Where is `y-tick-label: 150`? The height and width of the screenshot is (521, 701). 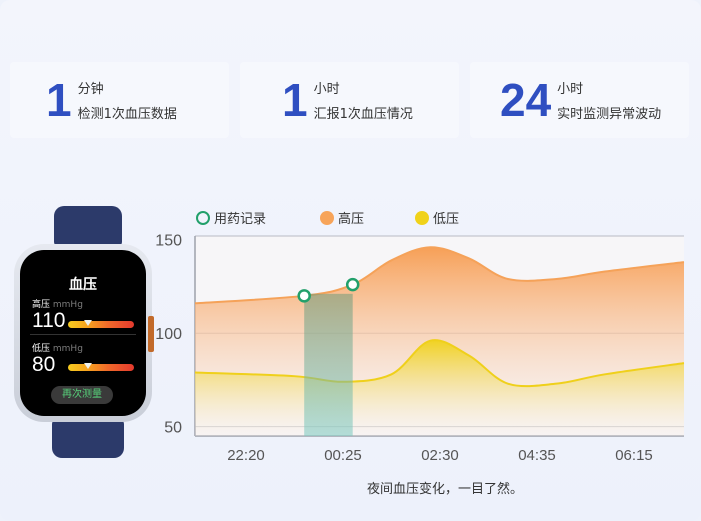
y-tick-label: 150 is located at coordinates (168, 241).